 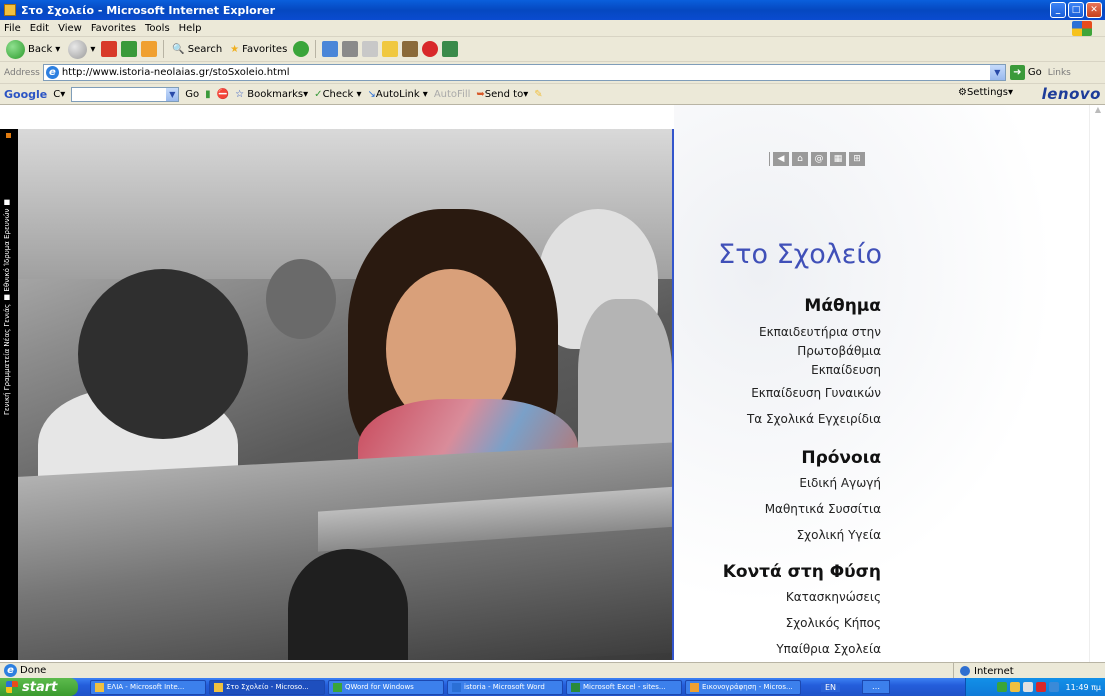 I want to click on menu-tools: Tools, so click(x=157, y=28).